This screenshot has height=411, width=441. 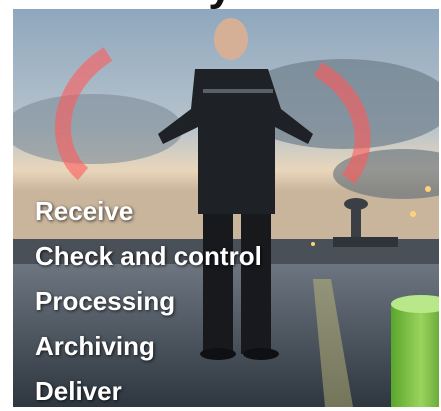 What do you see at coordinates (238, 91) in the screenshot?
I see `jacket-reflective-stripe` at bounding box center [238, 91].